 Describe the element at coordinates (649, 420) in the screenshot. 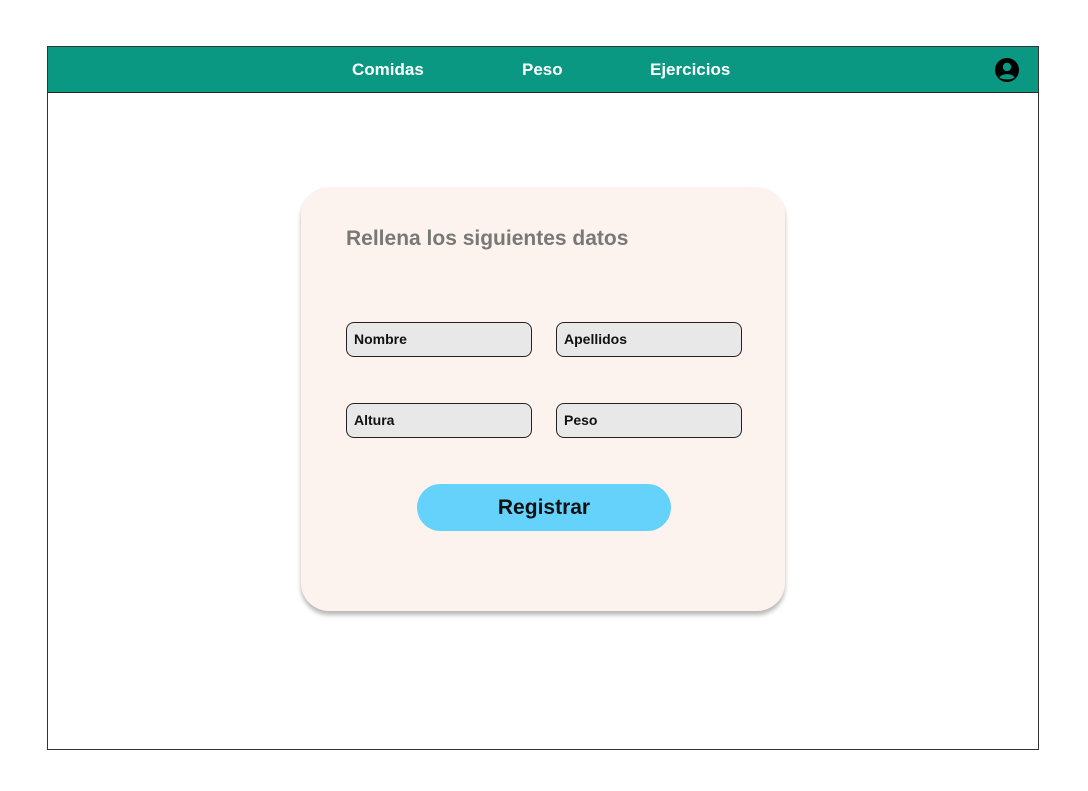

I see `peso-field: Peso` at that location.